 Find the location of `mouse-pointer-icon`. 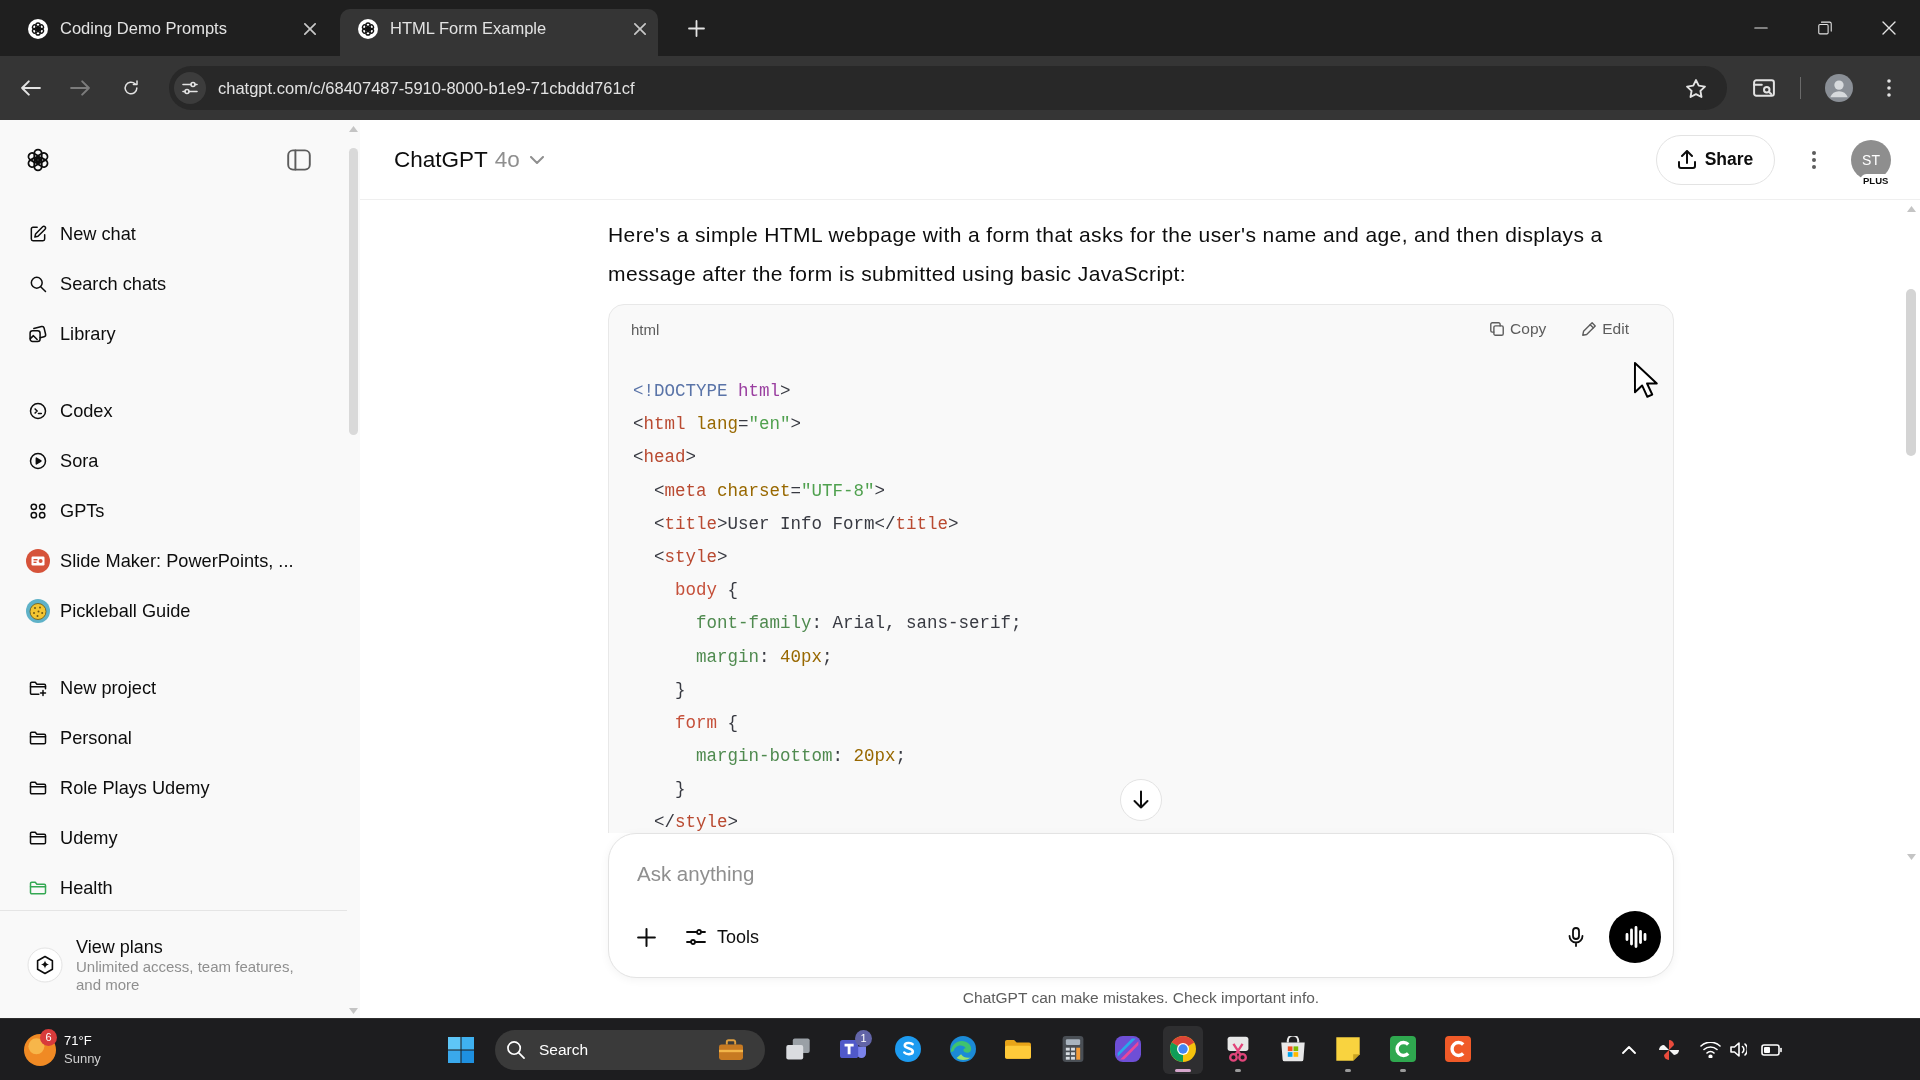

mouse-pointer-icon is located at coordinates (1646, 380).